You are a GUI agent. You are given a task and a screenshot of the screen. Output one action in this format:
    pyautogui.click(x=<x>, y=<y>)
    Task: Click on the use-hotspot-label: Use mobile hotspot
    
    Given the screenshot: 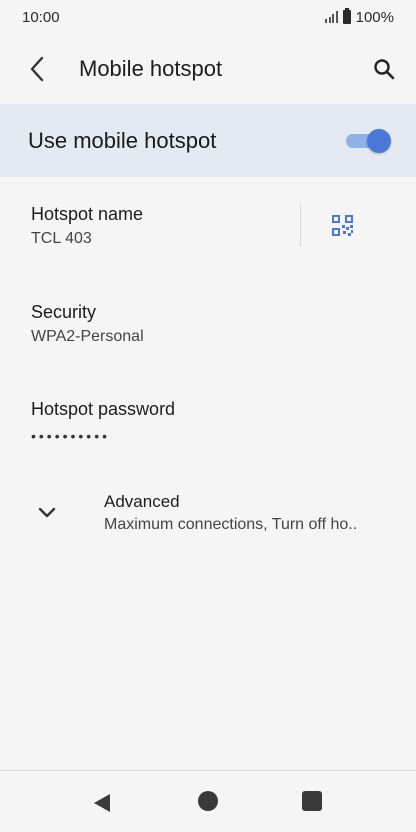 What is the action you would take?
    pyautogui.click(x=122, y=140)
    